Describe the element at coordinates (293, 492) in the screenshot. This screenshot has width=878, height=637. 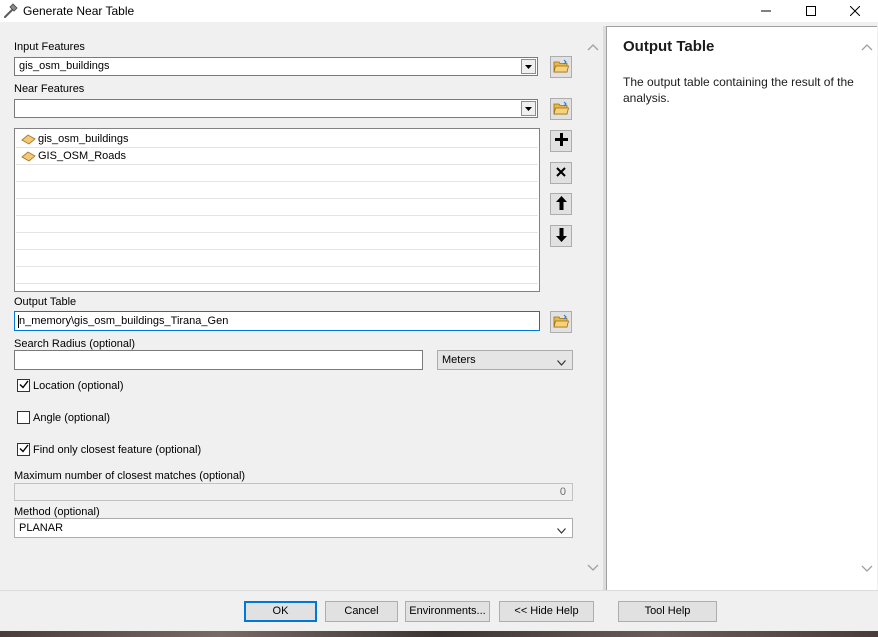
I see `max-matches-input: 0` at that location.